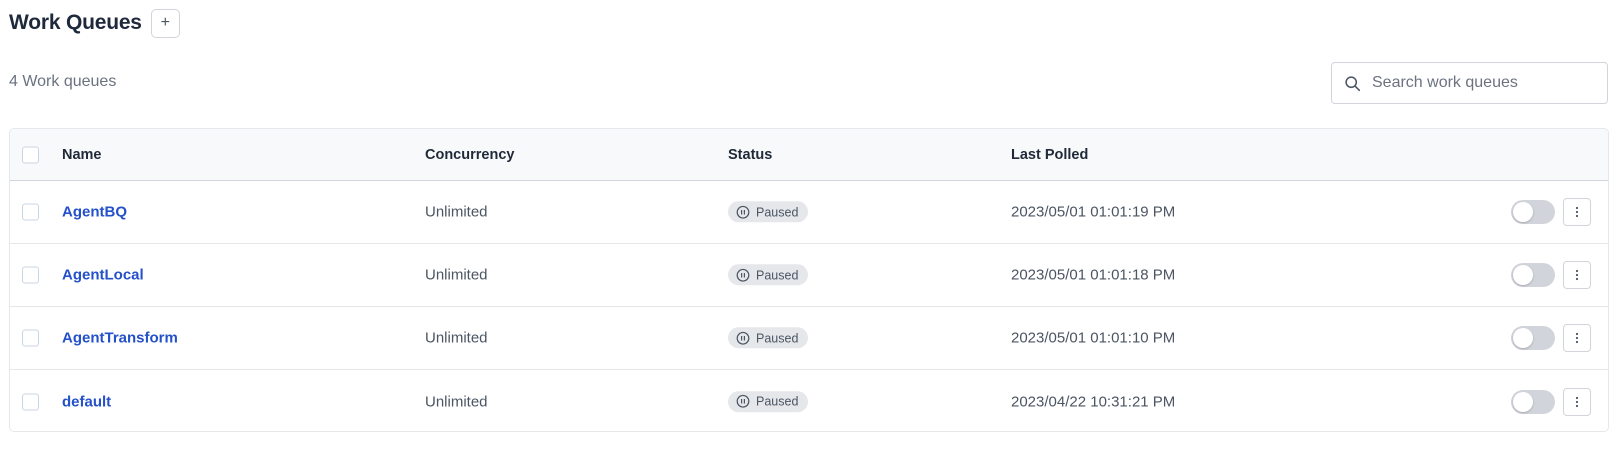 The height and width of the screenshot is (450, 1618). I want to click on column-header-concurrency: Concurrency, so click(469, 155).